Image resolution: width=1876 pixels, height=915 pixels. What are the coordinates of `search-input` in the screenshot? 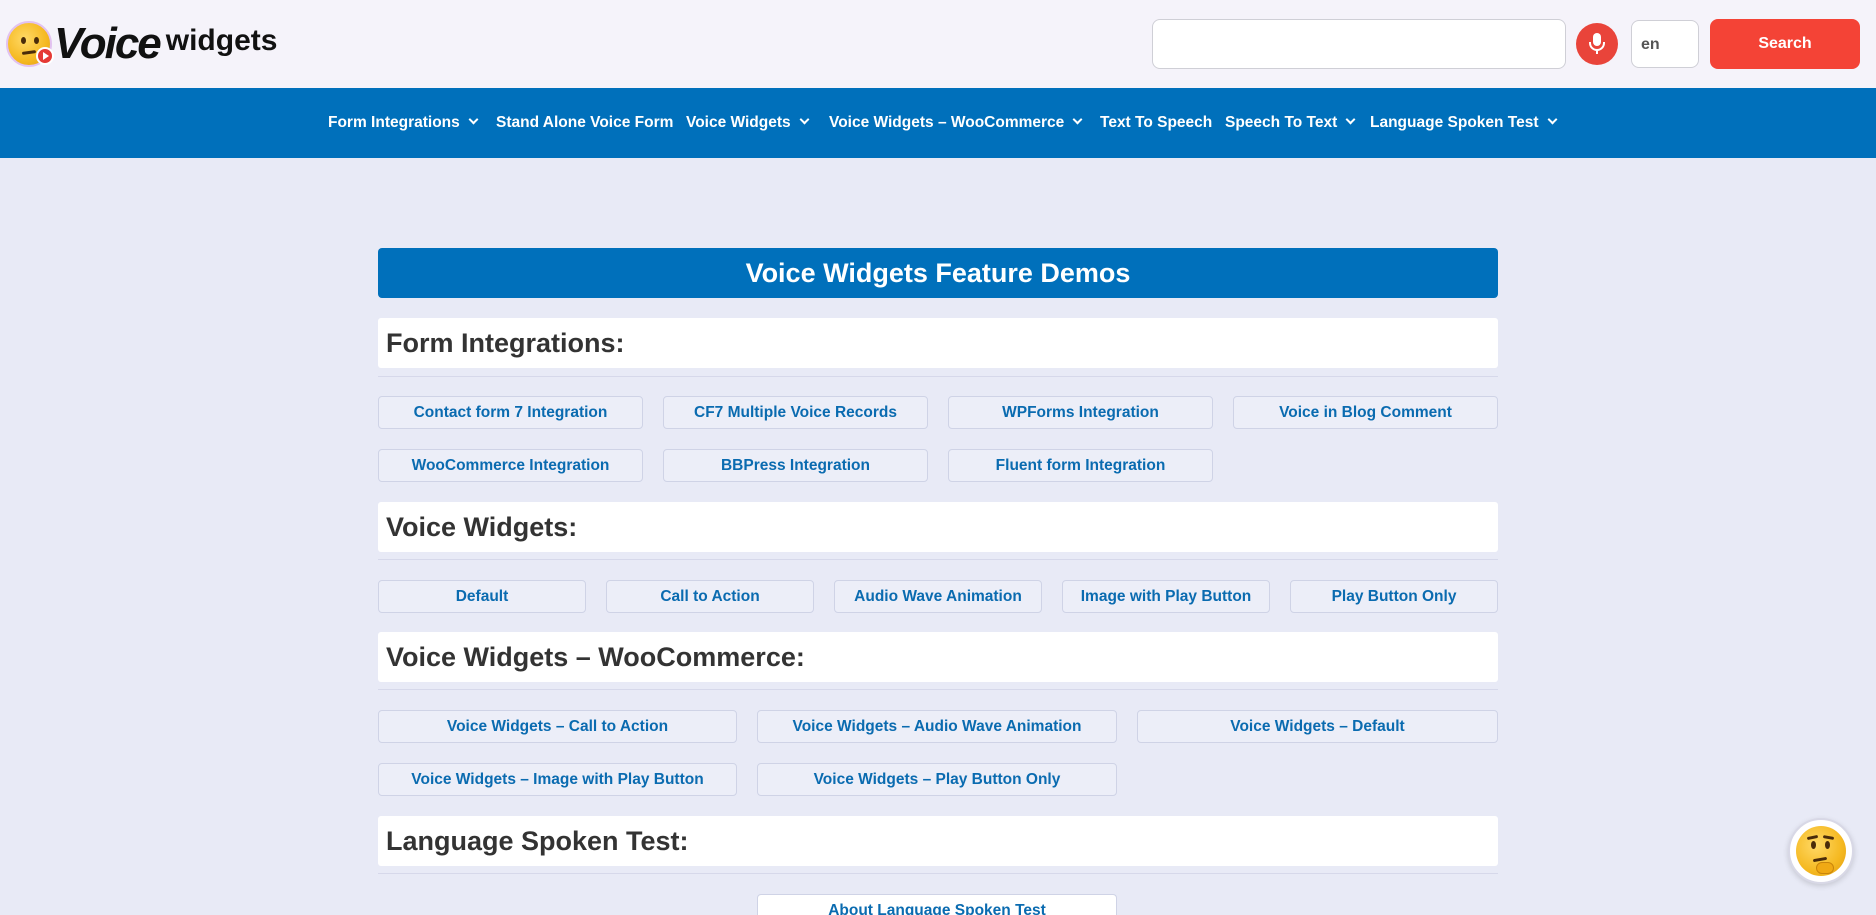 It's located at (1359, 44).